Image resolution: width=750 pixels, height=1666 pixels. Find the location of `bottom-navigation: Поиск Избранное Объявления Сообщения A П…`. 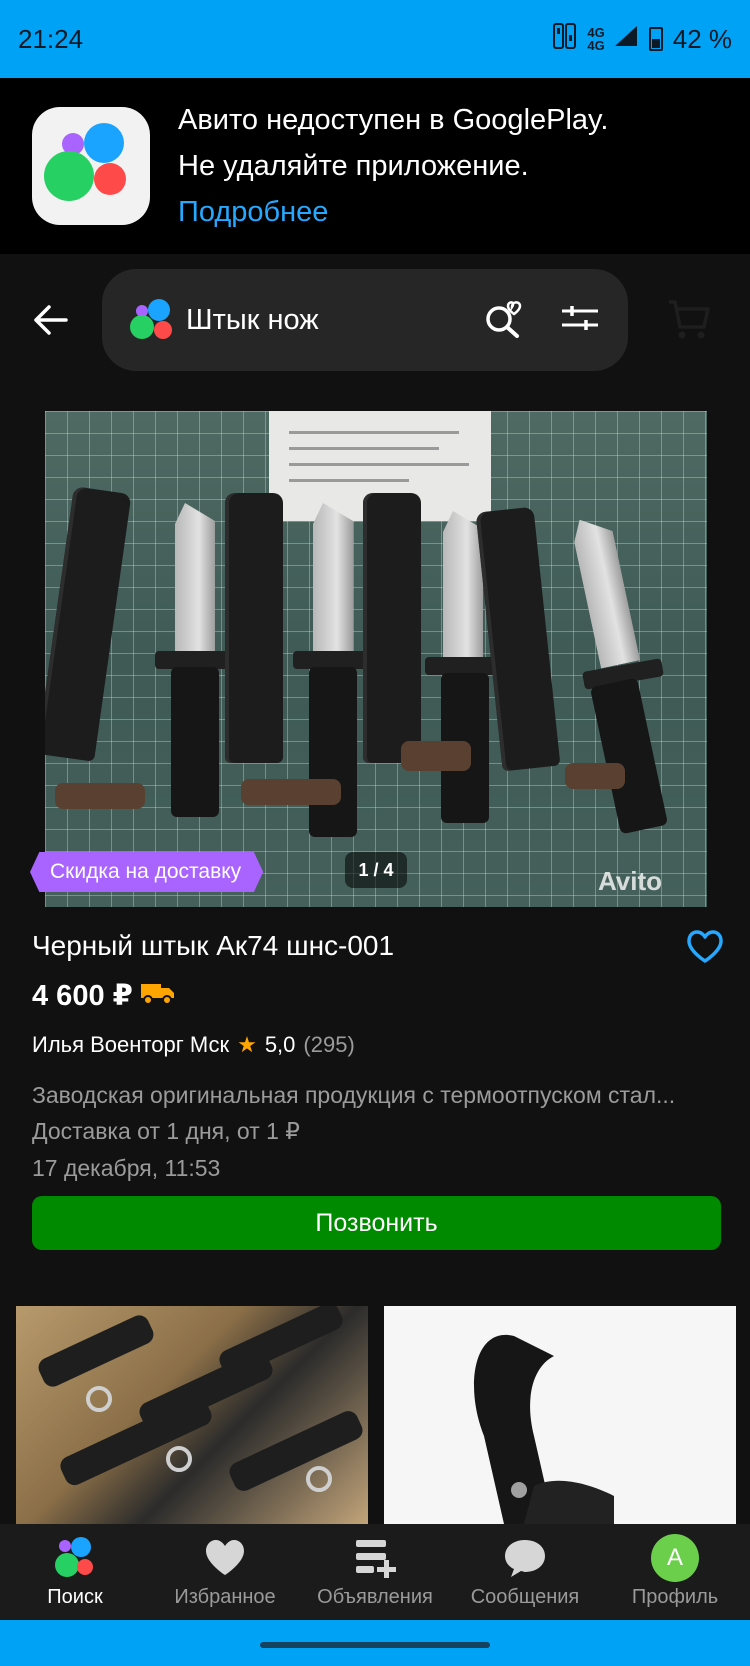

bottom-navigation: Поиск Избранное Объявления Сообщения A П… is located at coordinates (375, 1572).